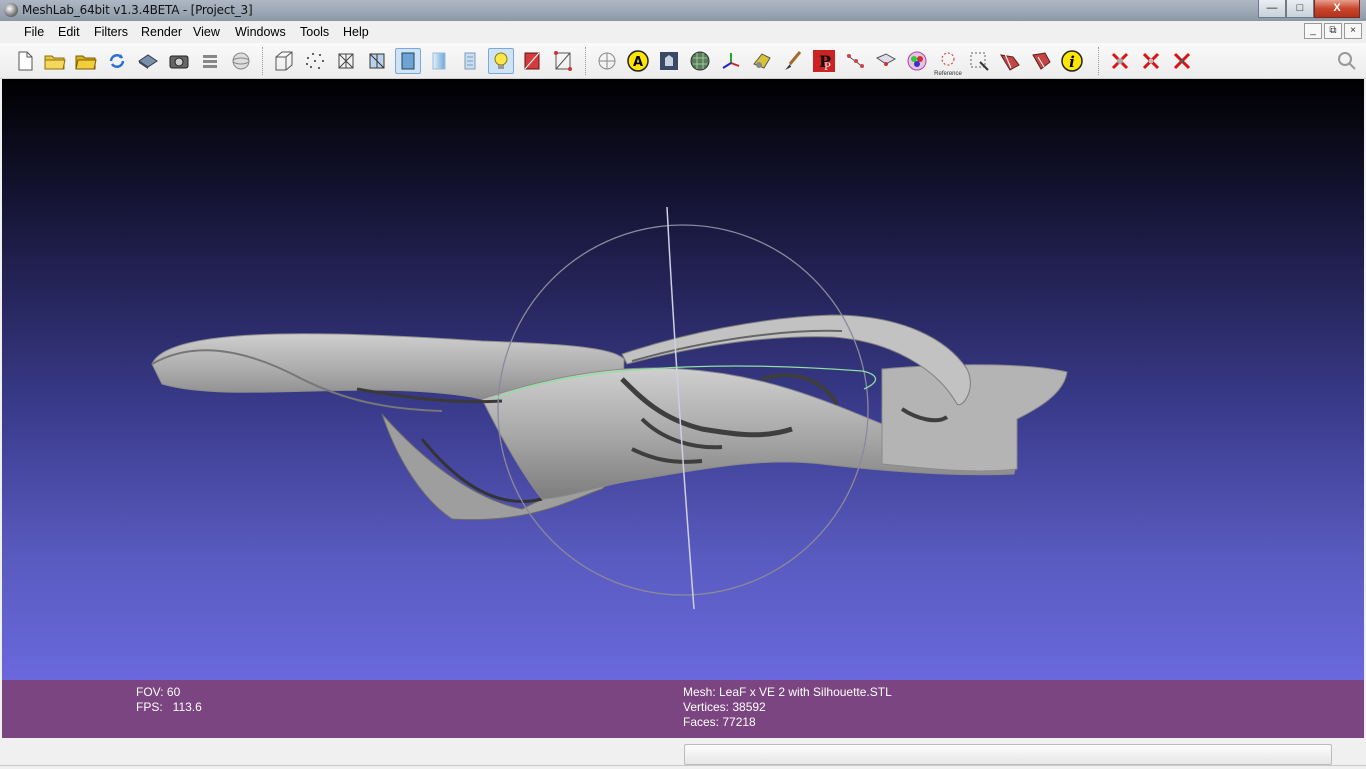  Describe the element at coordinates (117, 61) in the screenshot. I see `reload-icon` at that location.